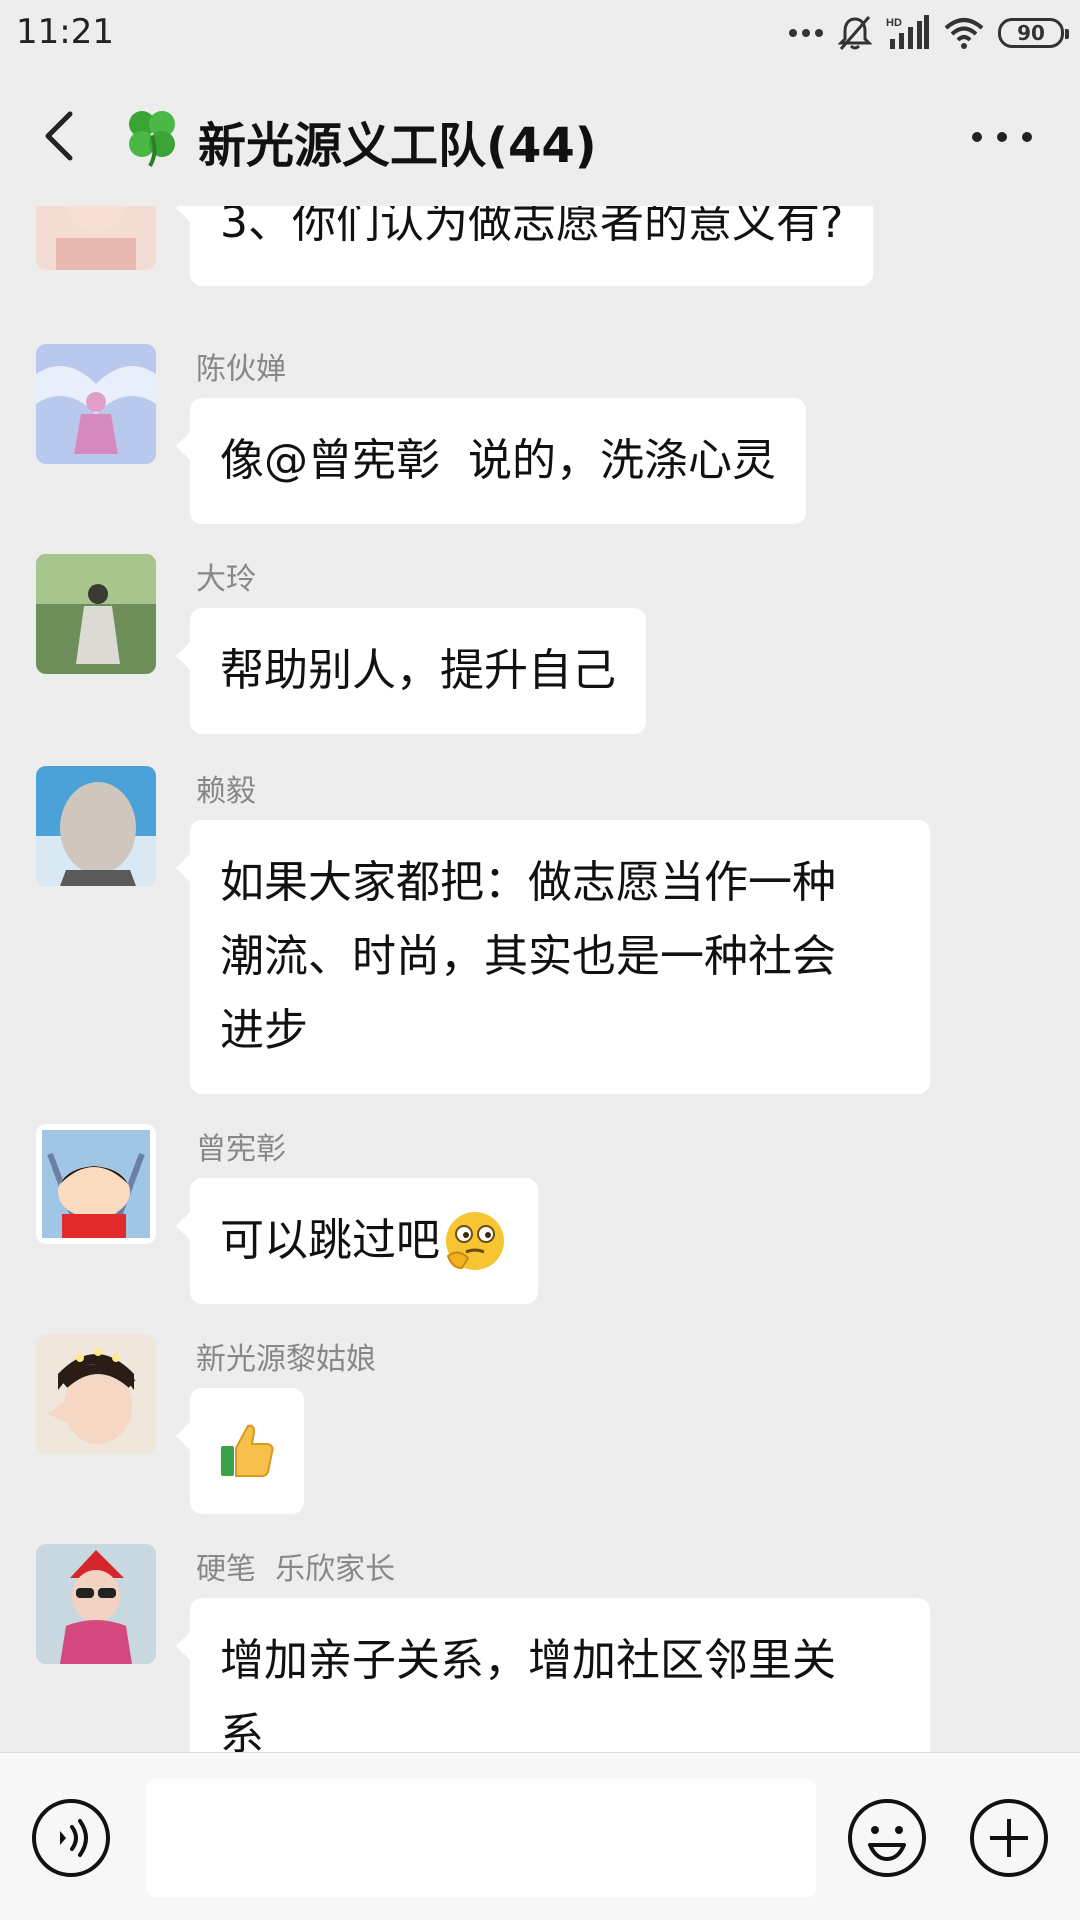 The image size is (1080, 1920). I want to click on more-options-button, so click(1002, 137).